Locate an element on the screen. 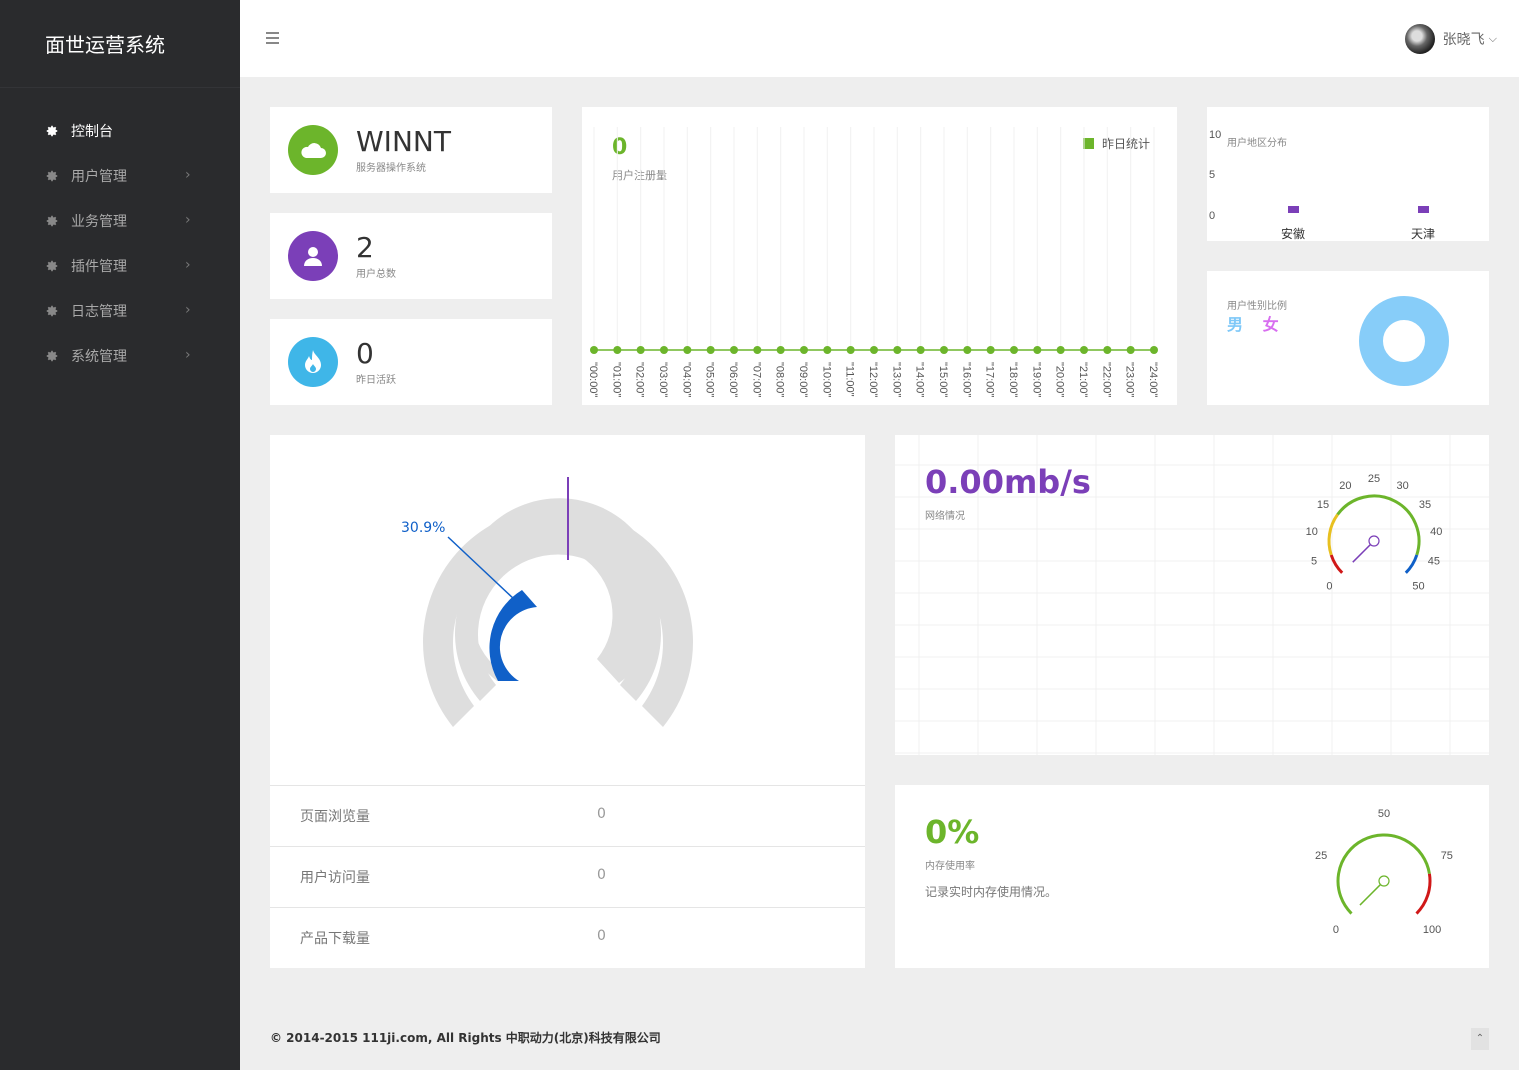 This screenshot has height=1070, width=1519. gauge-tick-label: 100 is located at coordinates (1432, 930).